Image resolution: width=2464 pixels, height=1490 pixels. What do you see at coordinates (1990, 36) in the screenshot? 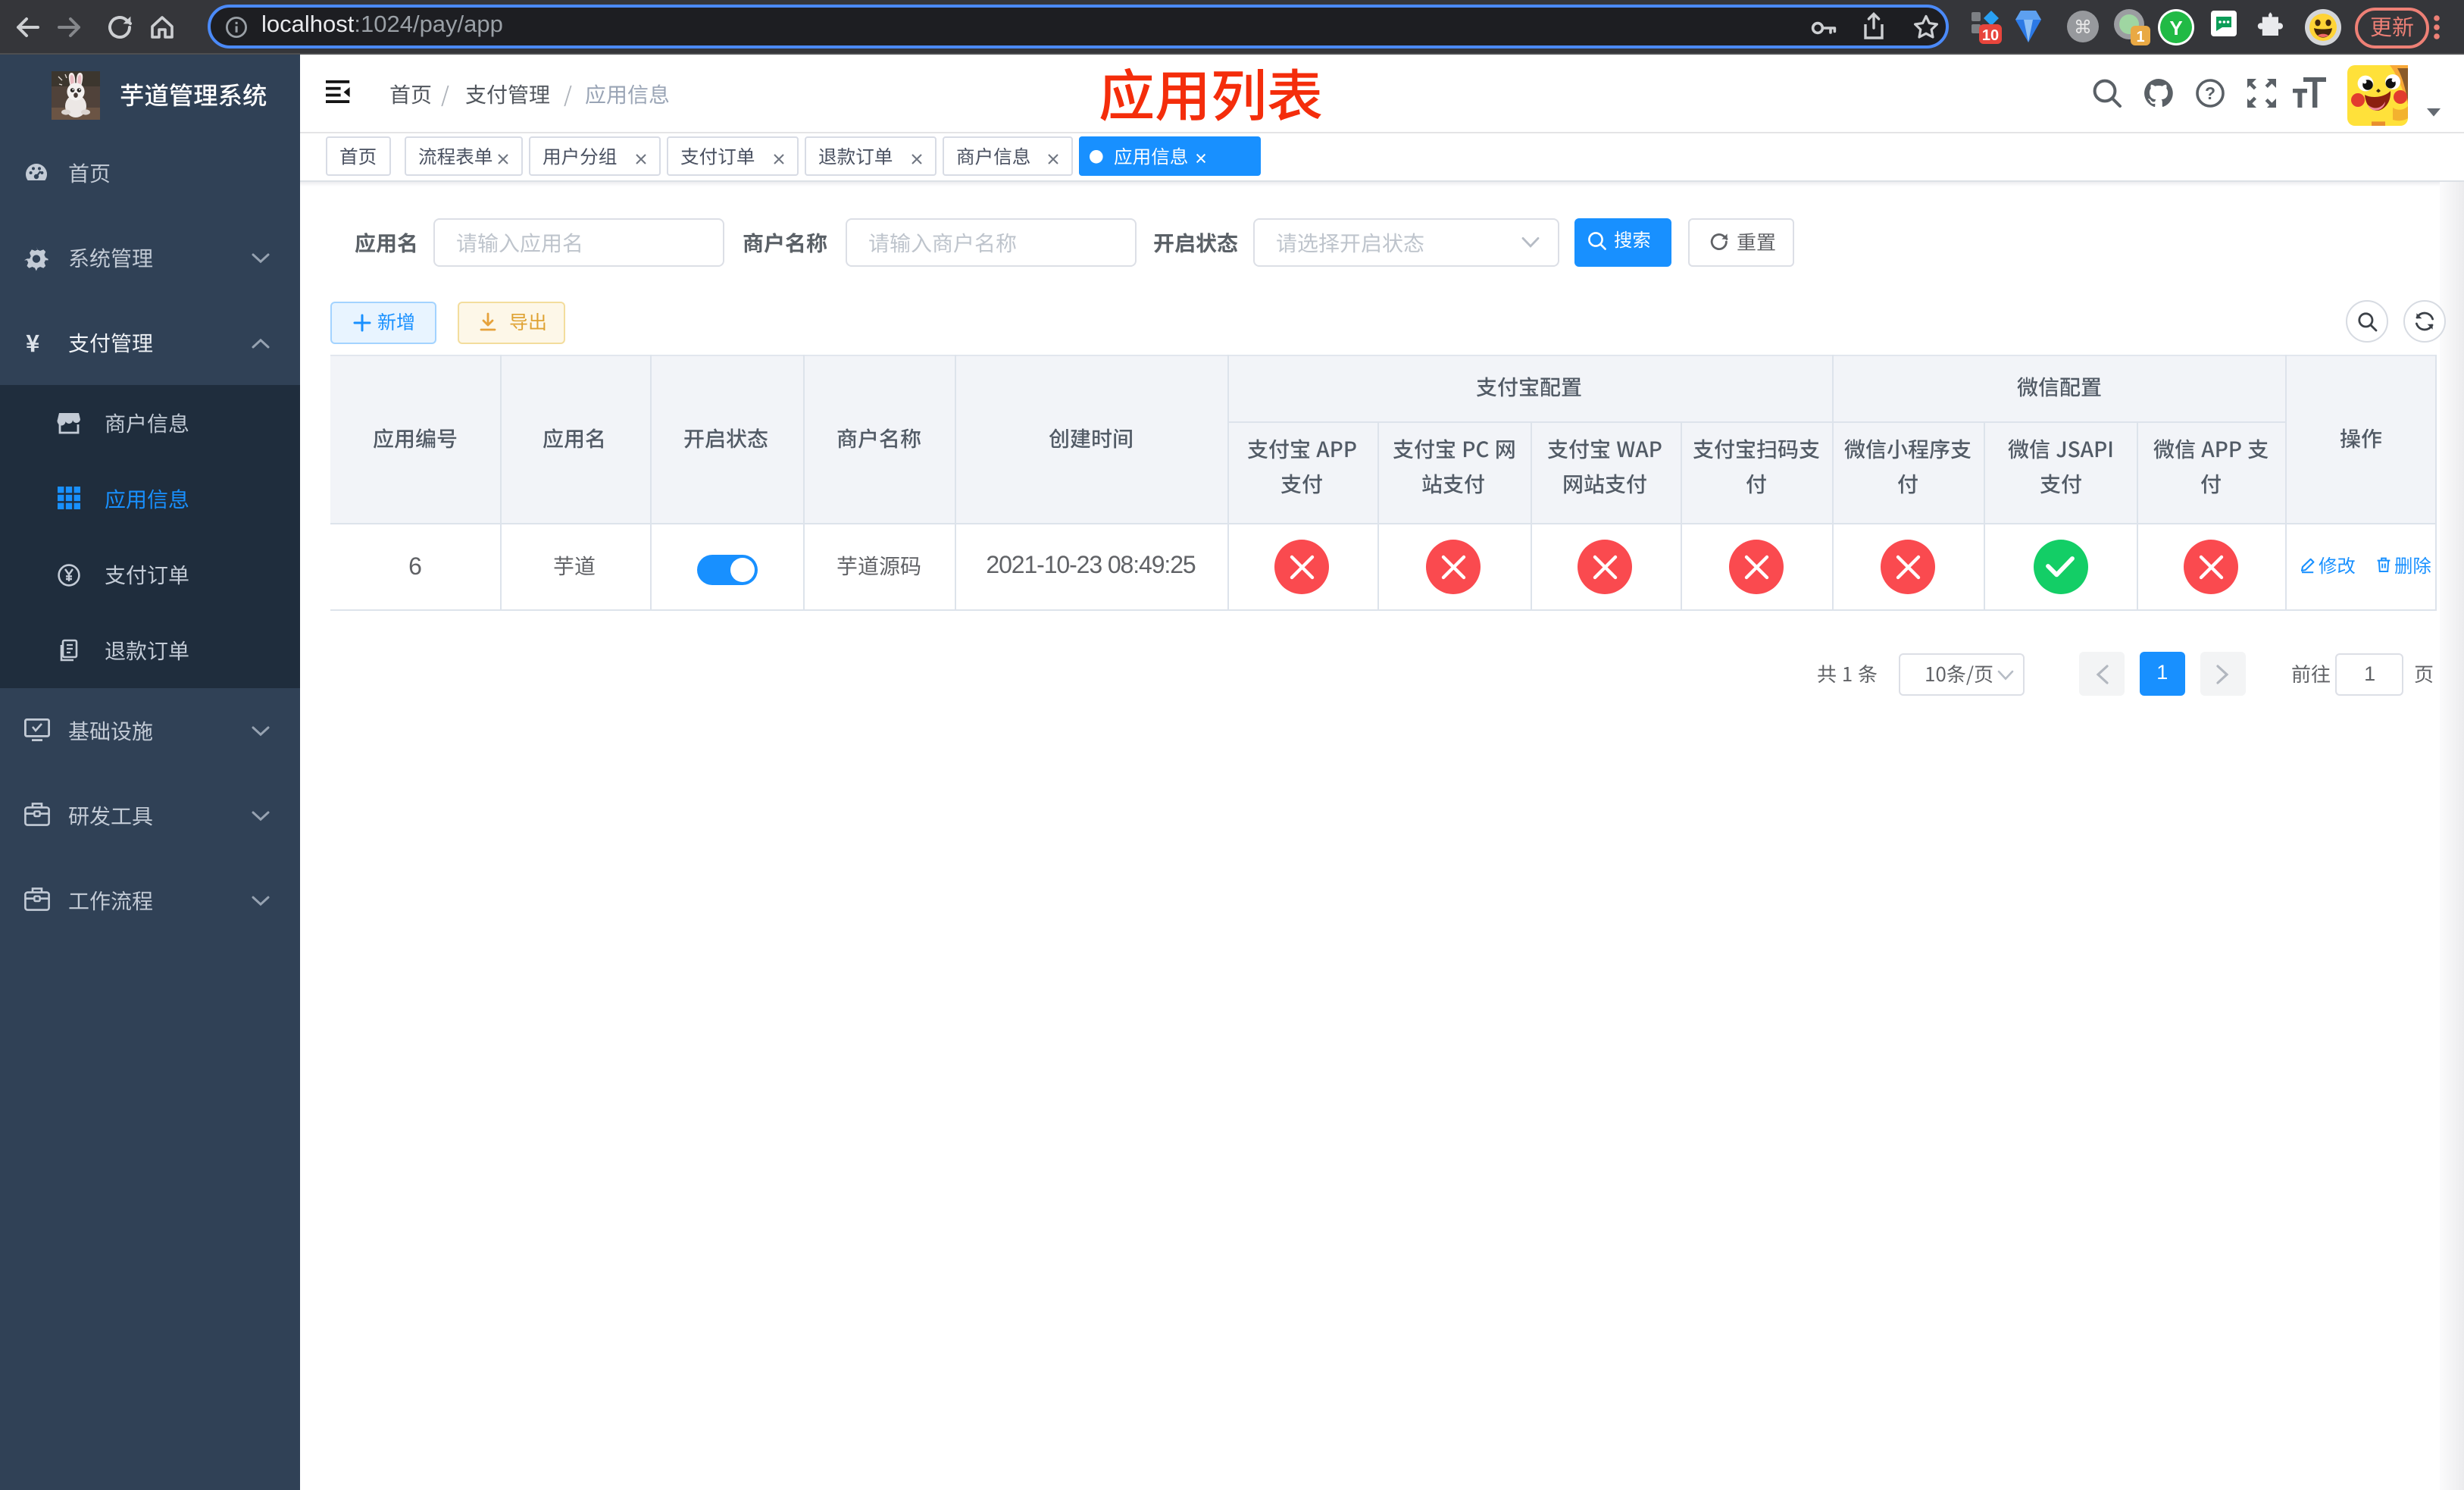
I see `svg-text: 10` at bounding box center [1990, 36].